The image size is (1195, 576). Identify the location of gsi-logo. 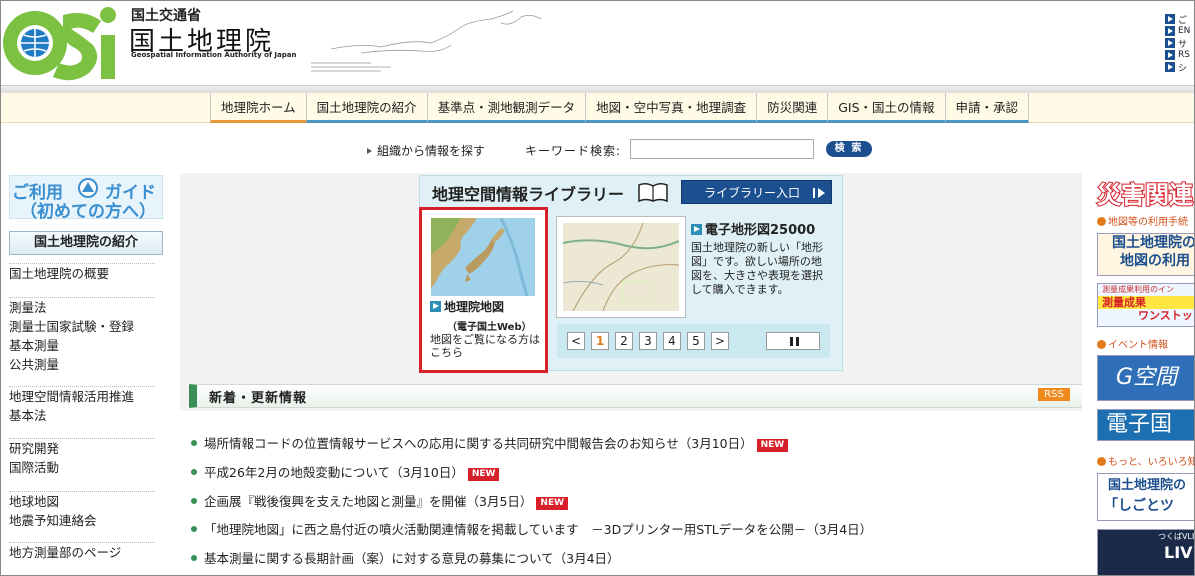
(63, 43).